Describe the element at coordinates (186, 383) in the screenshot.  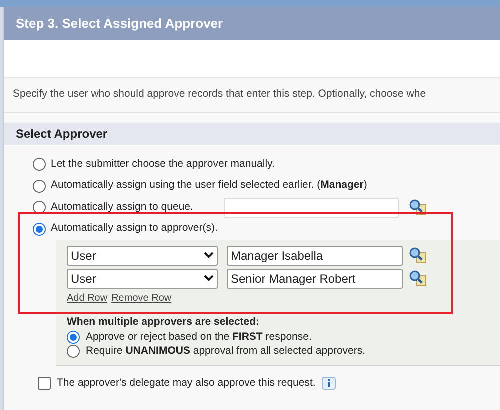
I see `delegate-label: The approver's delegate may also approve this request.` at that location.